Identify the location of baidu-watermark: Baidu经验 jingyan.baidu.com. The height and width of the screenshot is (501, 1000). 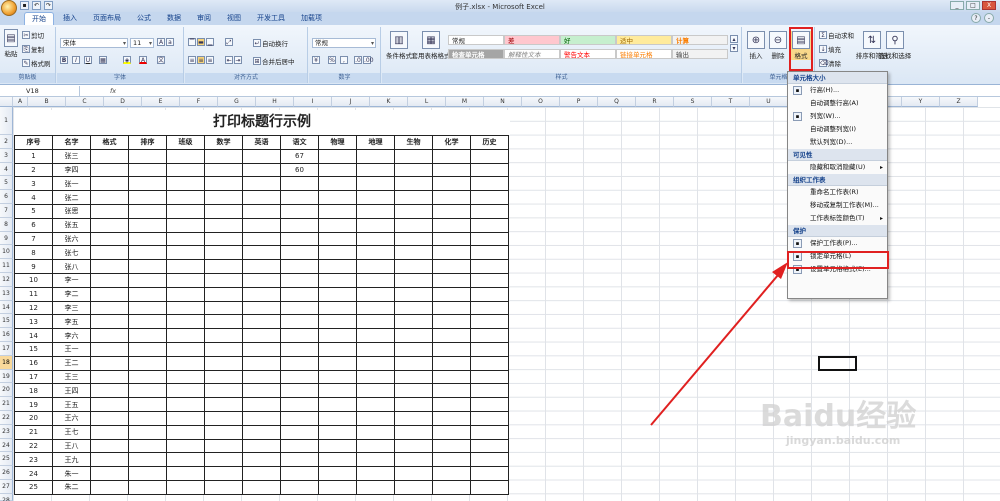
(838, 424).